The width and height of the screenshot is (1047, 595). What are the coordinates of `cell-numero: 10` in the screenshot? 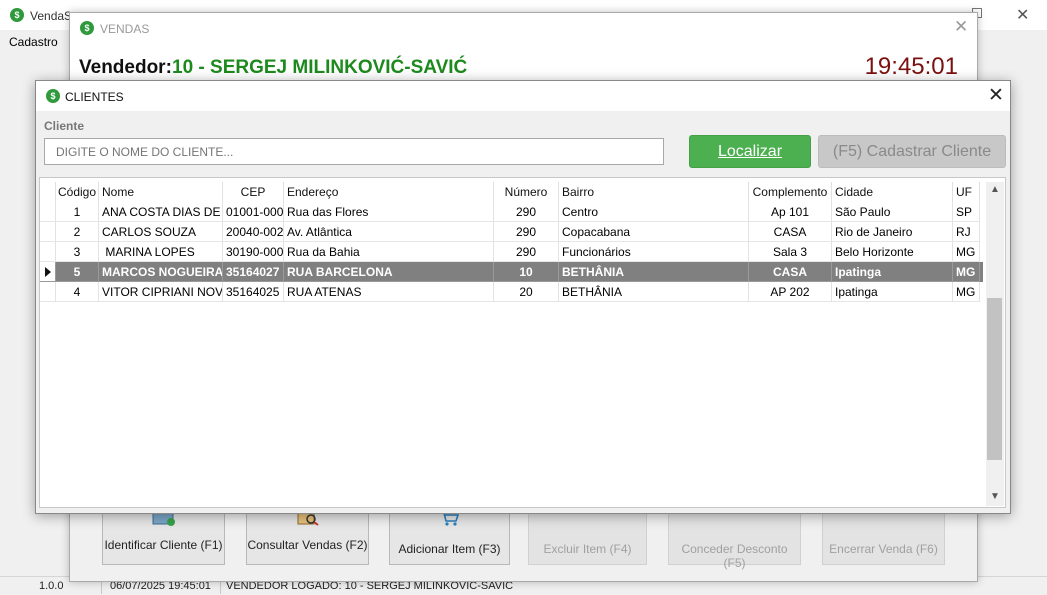 It's located at (526, 272).